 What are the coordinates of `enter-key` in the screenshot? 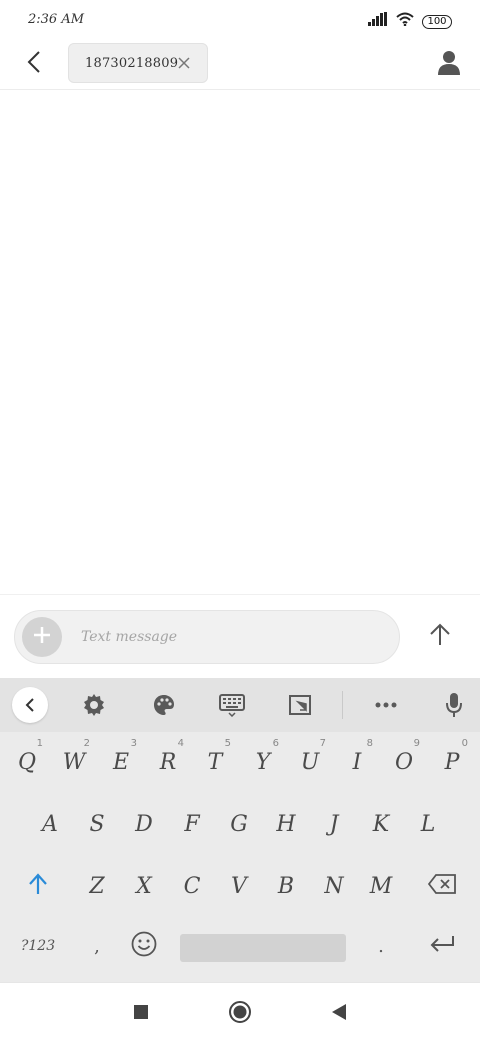 It's located at (442, 946).